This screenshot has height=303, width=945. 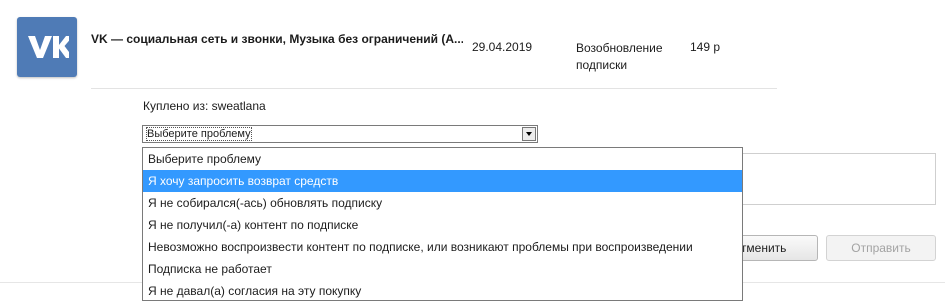 What do you see at coordinates (442, 181) in the screenshot?
I see `dropdown-option-highlighted: Я хочу запросить возврат средств` at bounding box center [442, 181].